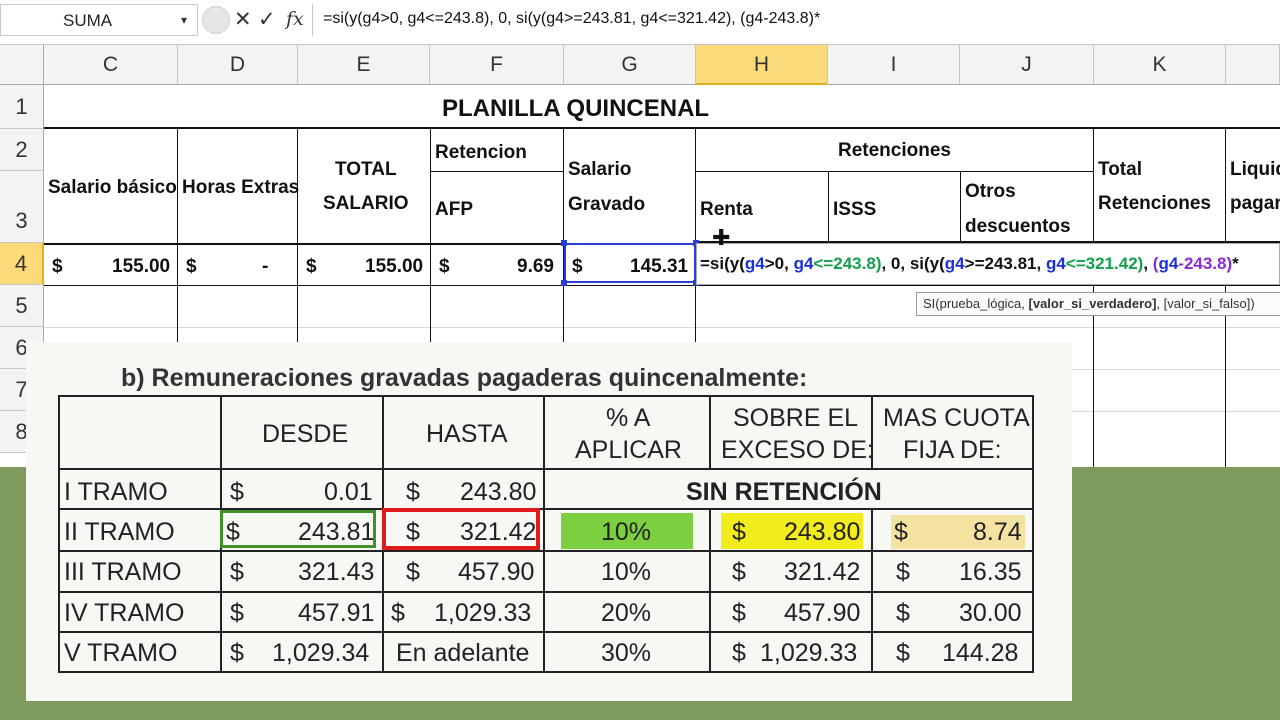 The height and width of the screenshot is (720, 1280). I want to click on header-horas-extras: Horas Extras, so click(241, 187).